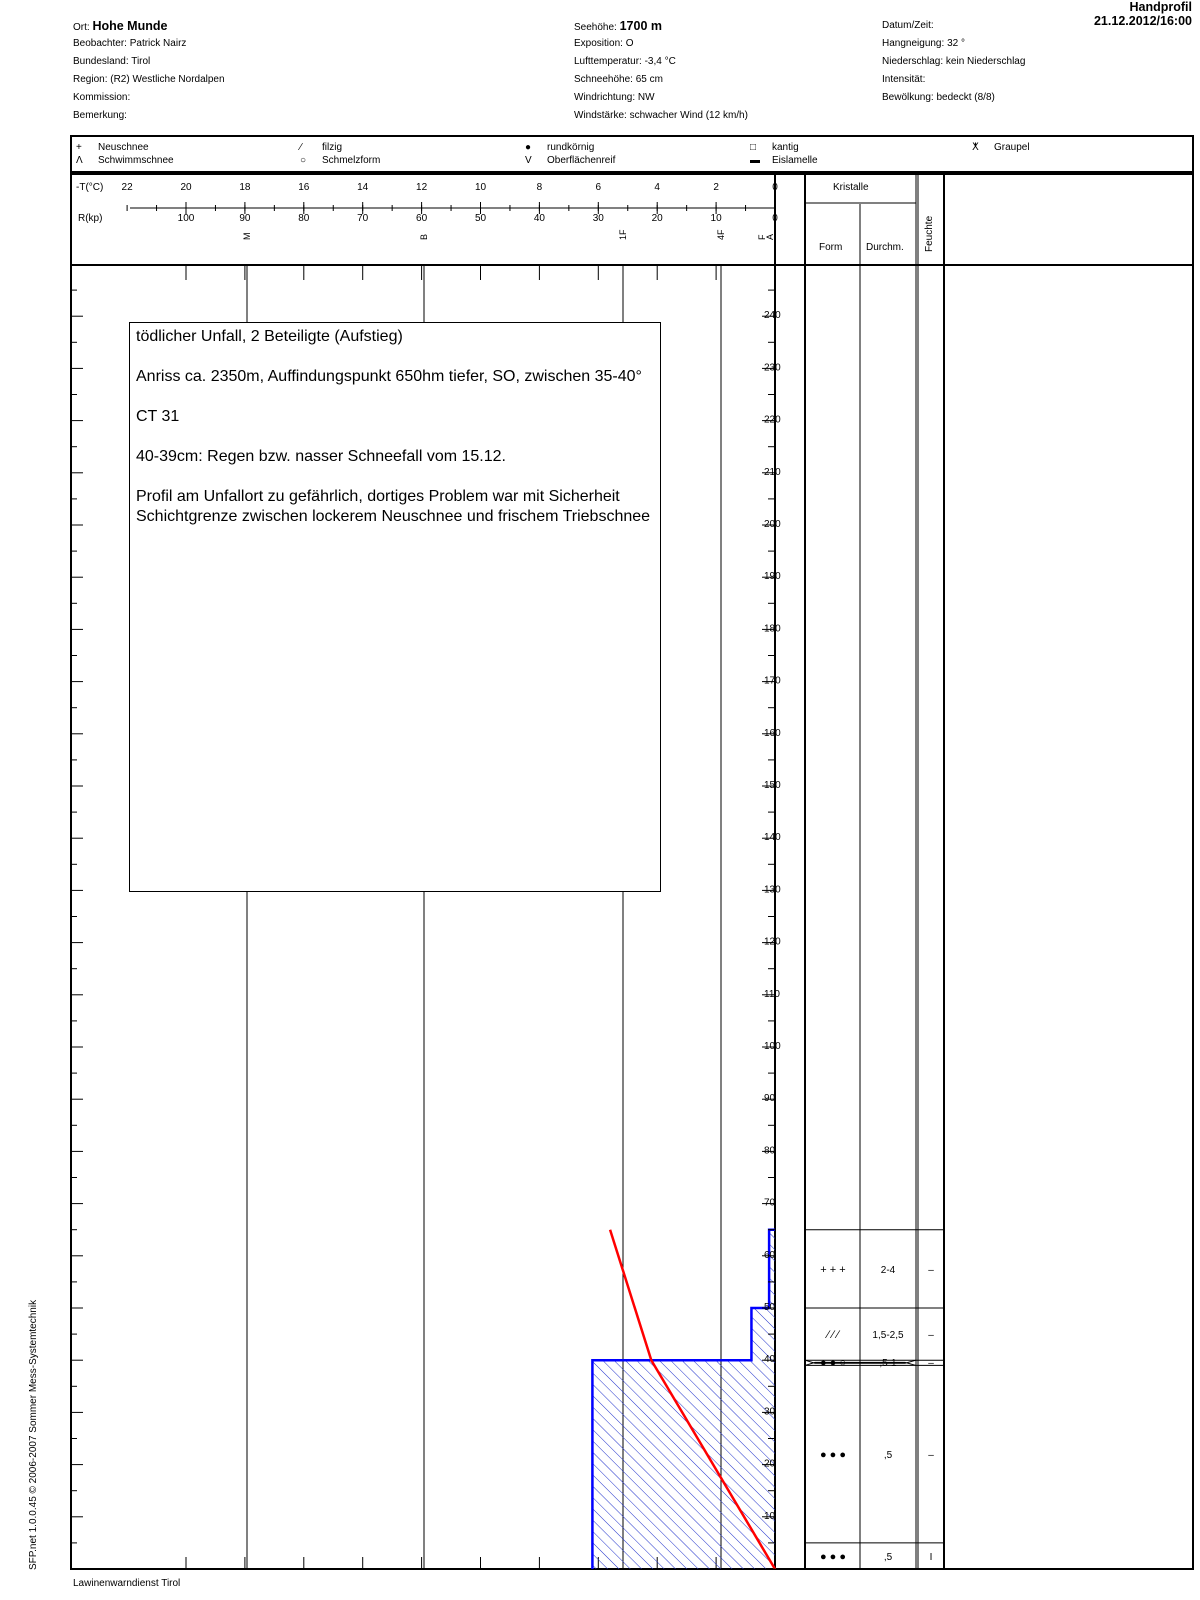 This screenshot has width=1200, height=1600. What do you see at coordinates (422, 187) in the screenshot?
I see `temp-tick-label: 12` at bounding box center [422, 187].